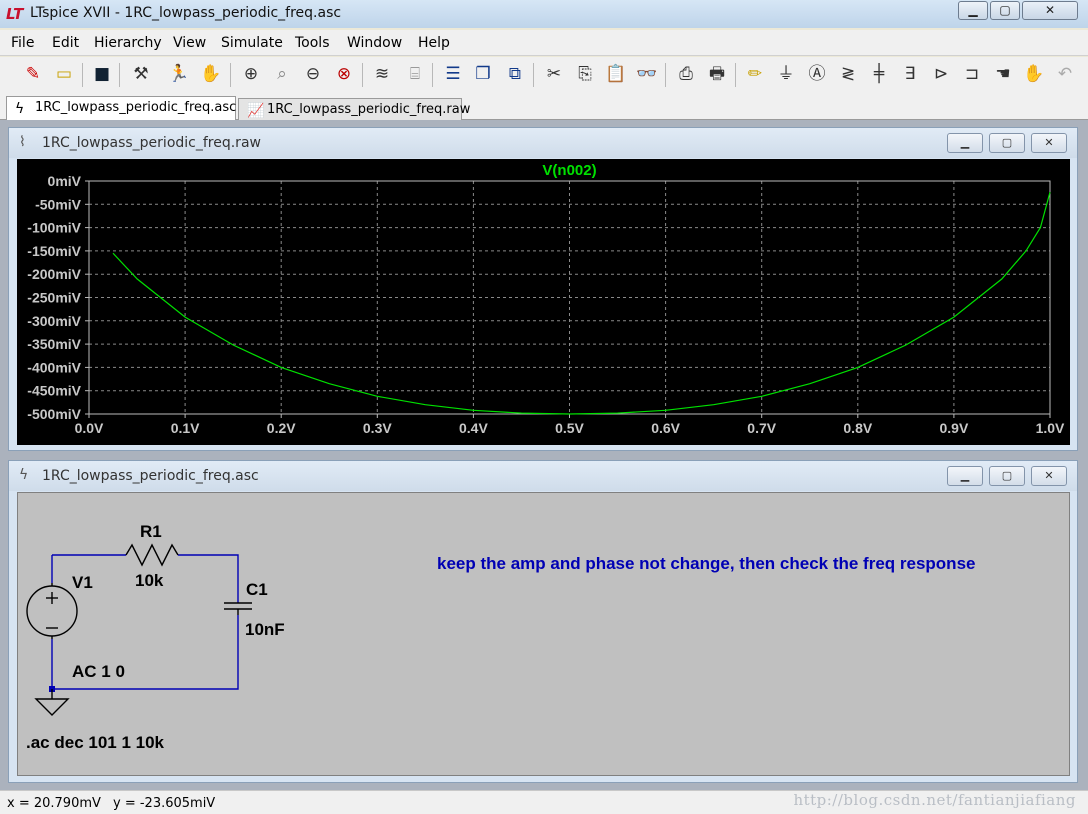  What do you see at coordinates (54, 344) in the screenshot?
I see `y-tick-label: -350miV` at bounding box center [54, 344].